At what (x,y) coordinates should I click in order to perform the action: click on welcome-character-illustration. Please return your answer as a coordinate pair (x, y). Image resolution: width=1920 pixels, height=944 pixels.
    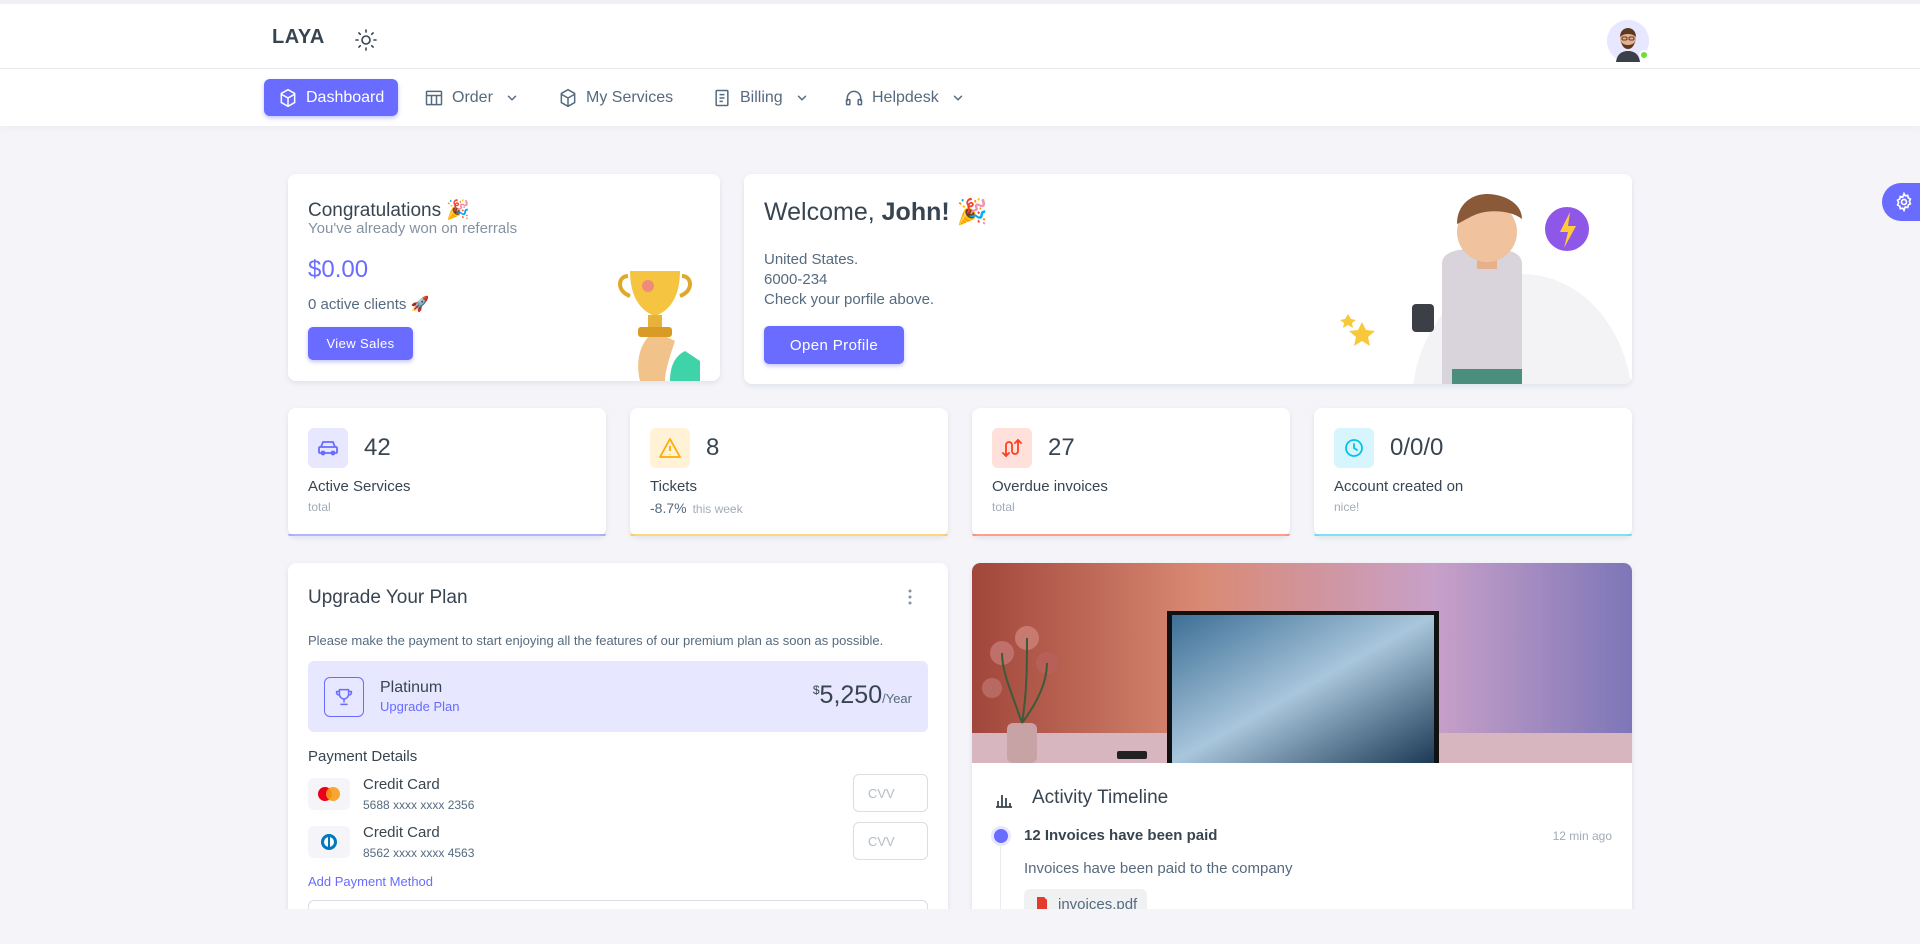
    Looking at the image, I should click on (1485, 289).